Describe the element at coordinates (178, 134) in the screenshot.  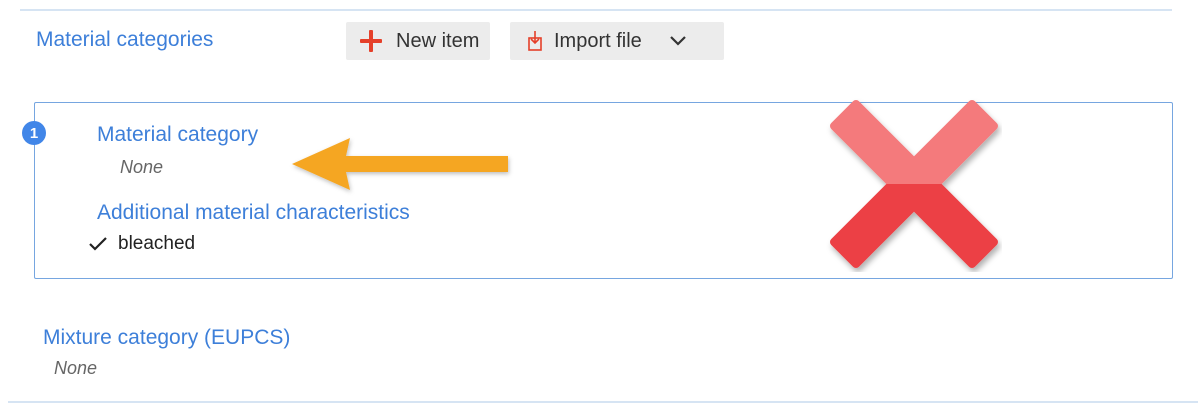
I see `material-category-label: Material category` at that location.